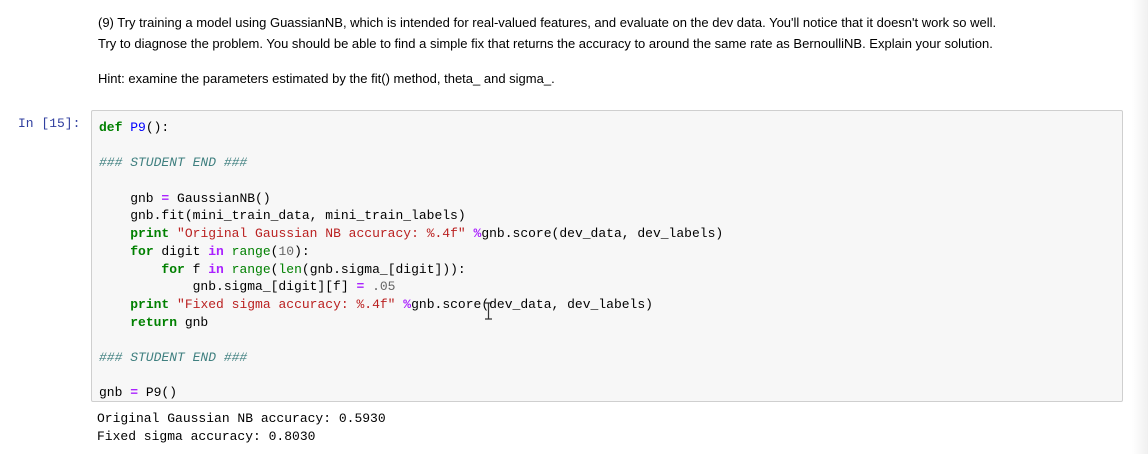 The image size is (1148, 454). What do you see at coordinates (138, 127) in the screenshot?
I see `function-name: P9` at bounding box center [138, 127].